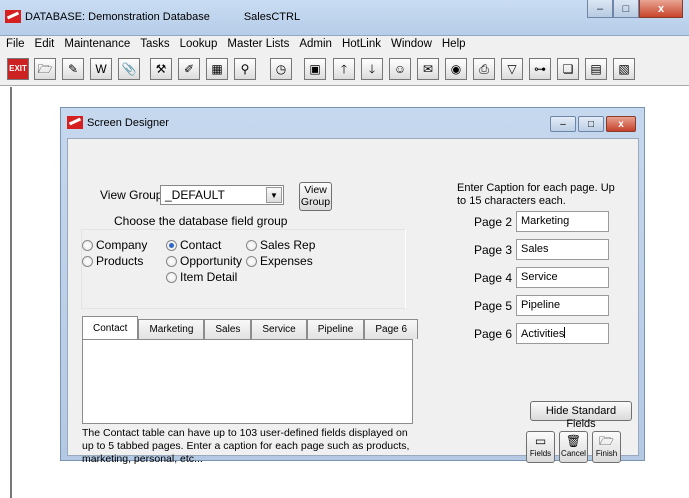 The height and width of the screenshot is (498, 689). I want to click on finish-button-label: Finish, so click(606, 453).